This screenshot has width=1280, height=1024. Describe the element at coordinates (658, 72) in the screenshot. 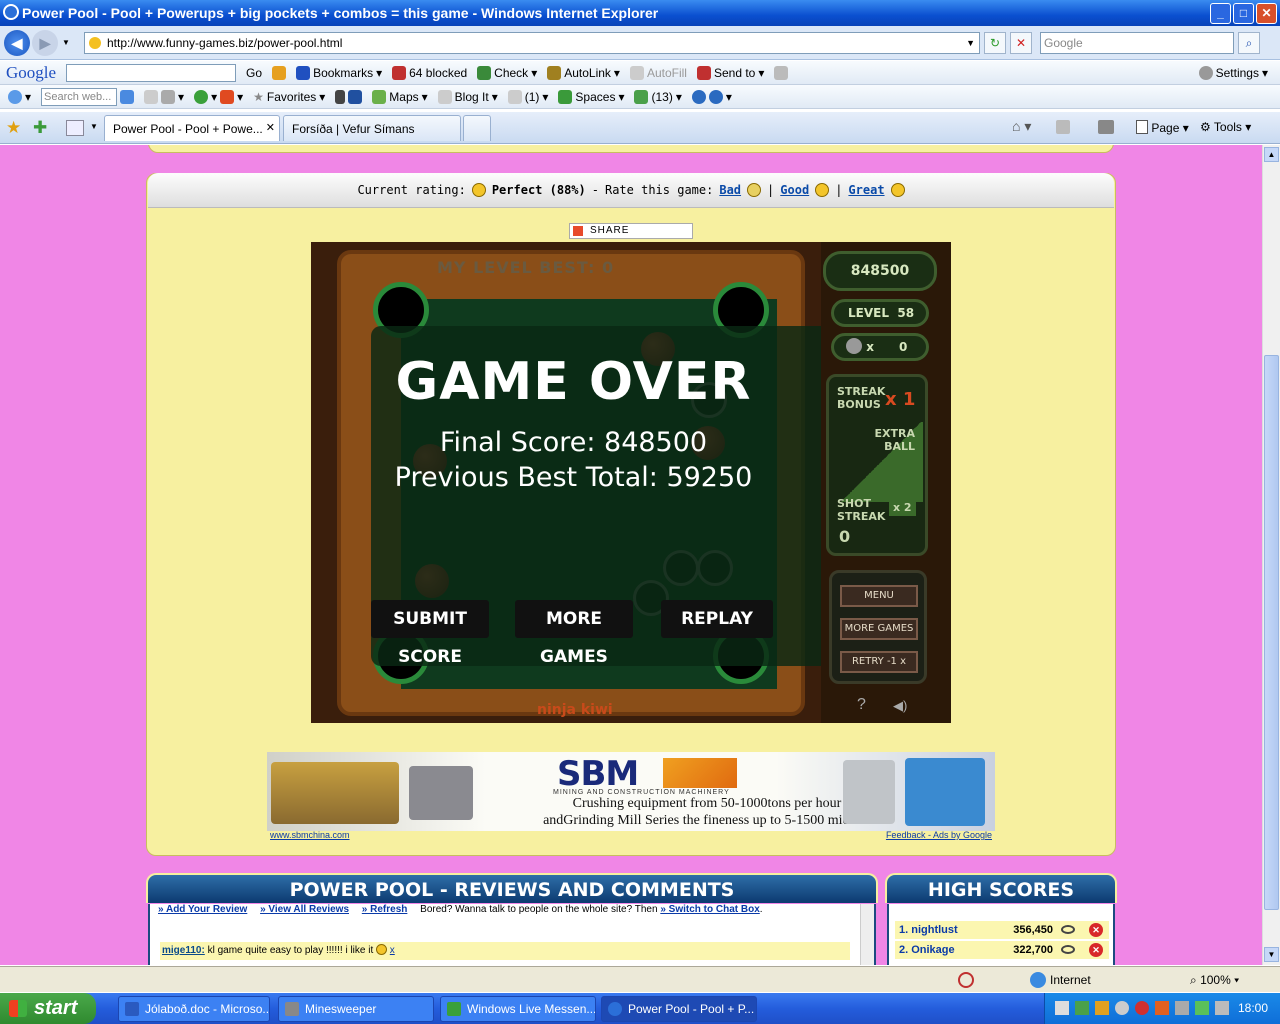

I see `autofill-button: AutoFill` at that location.